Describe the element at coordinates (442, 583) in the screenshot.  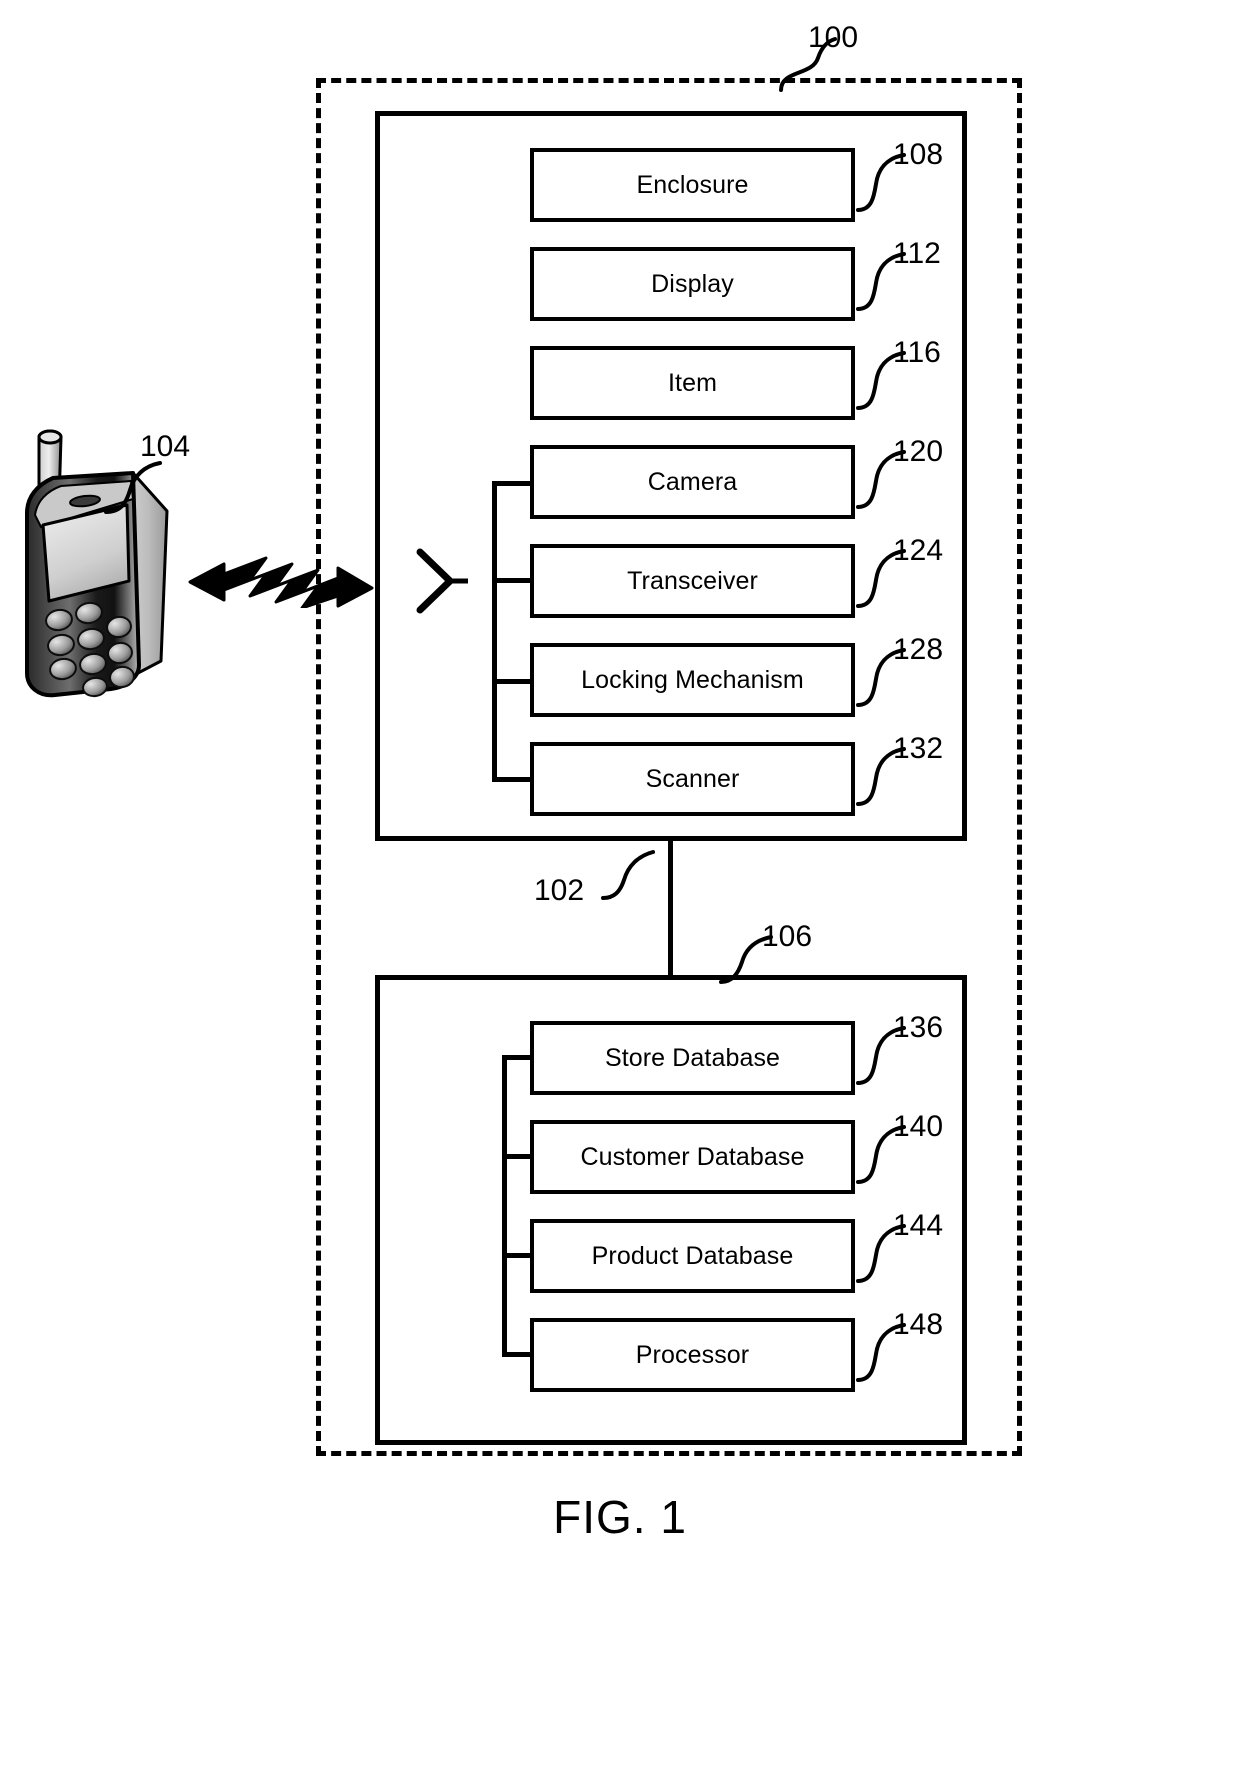
I see `antenna-icon` at that location.